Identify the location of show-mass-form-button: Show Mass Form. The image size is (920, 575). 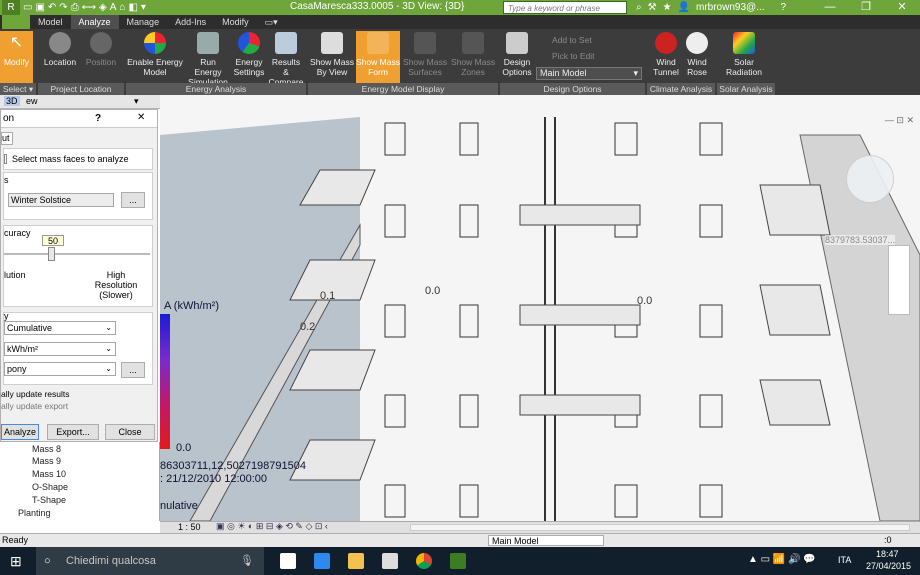
(378, 57).